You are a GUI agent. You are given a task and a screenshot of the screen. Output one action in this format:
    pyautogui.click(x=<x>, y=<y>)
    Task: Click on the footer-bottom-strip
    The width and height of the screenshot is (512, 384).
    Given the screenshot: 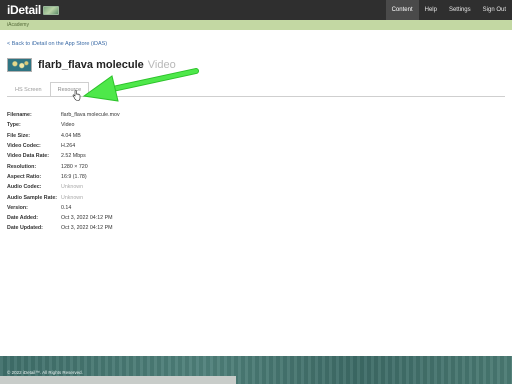 What is the action you would take?
    pyautogui.click(x=118, y=380)
    